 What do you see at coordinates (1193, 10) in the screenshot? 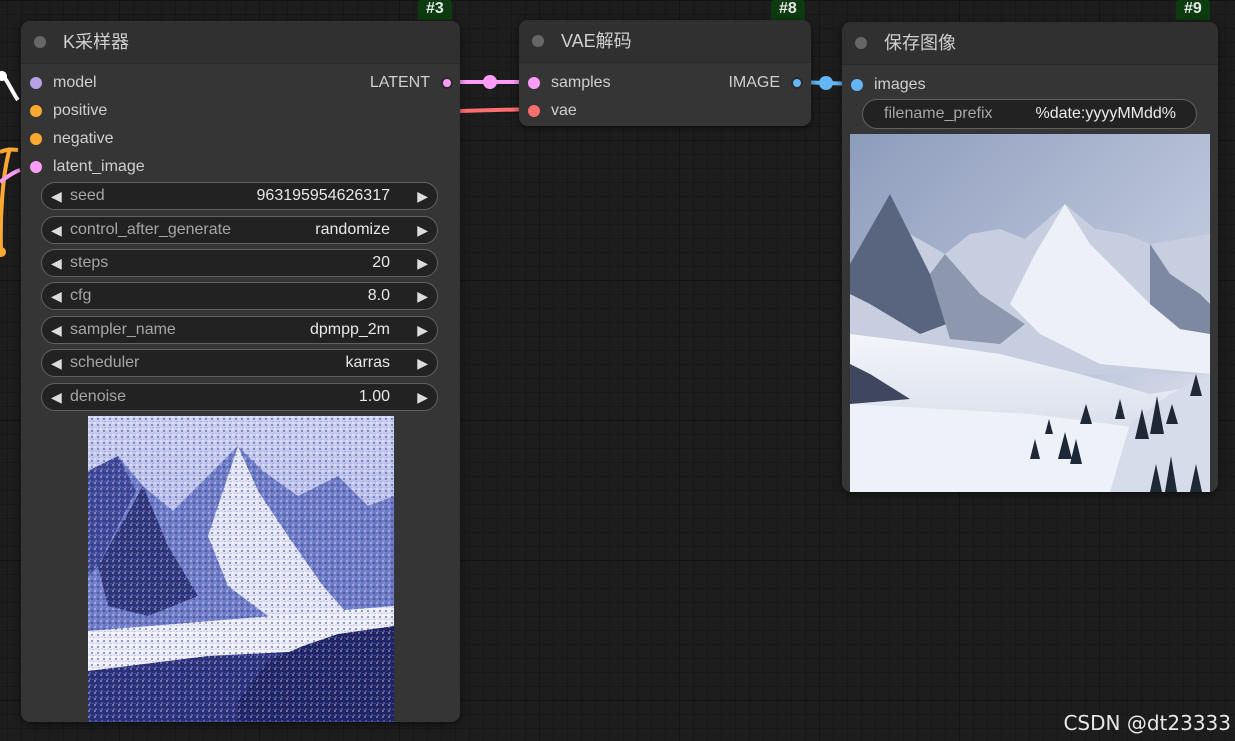
I see `node-id-badge-save-image: #9` at bounding box center [1193, 10].